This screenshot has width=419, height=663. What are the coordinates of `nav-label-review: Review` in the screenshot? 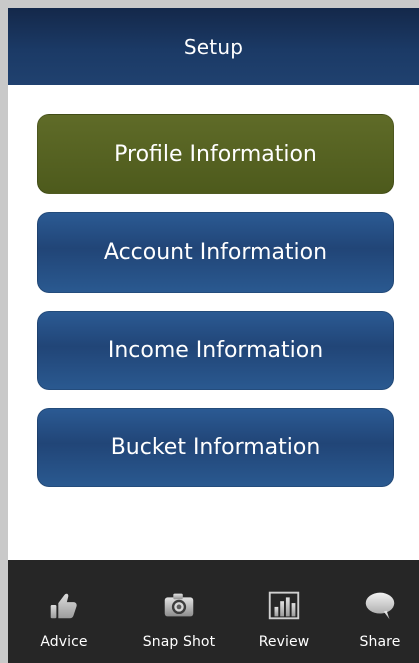 It's located at (284, 642).